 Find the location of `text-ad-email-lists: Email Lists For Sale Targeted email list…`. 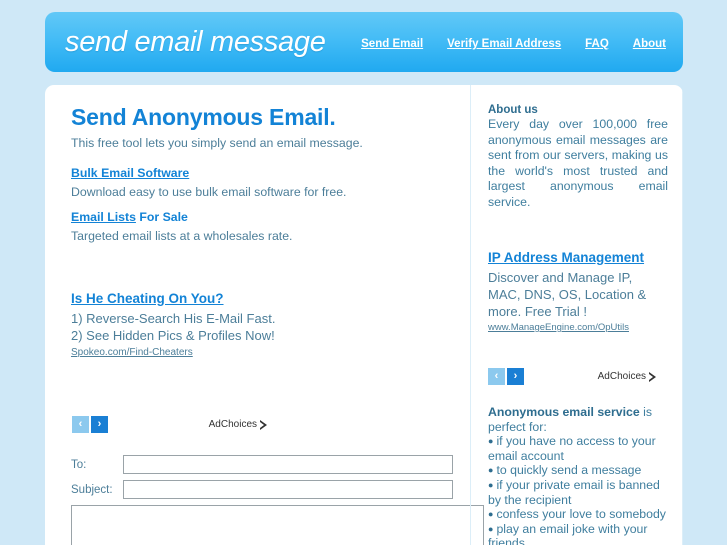

text-ad-email-lists: Email Lists For Sale Targeted email list… is located at coordinates (236, 225).